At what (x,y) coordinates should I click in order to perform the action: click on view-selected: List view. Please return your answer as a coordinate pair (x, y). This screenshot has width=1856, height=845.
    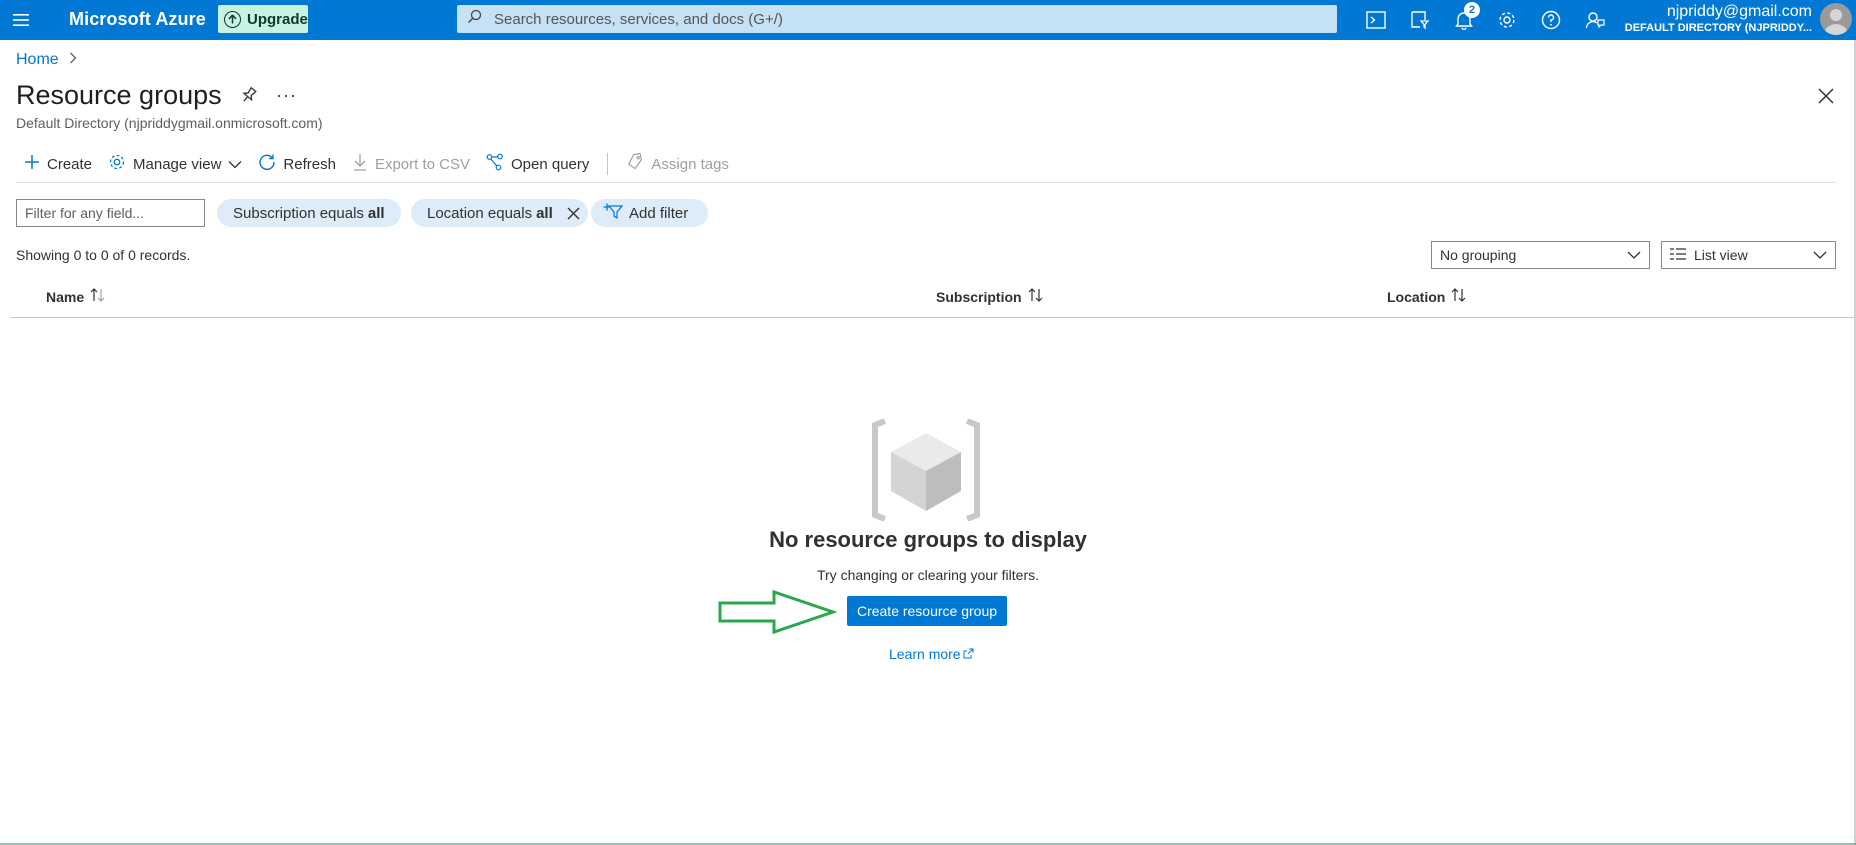
    Looking at the image, I should click on (1721, 255).